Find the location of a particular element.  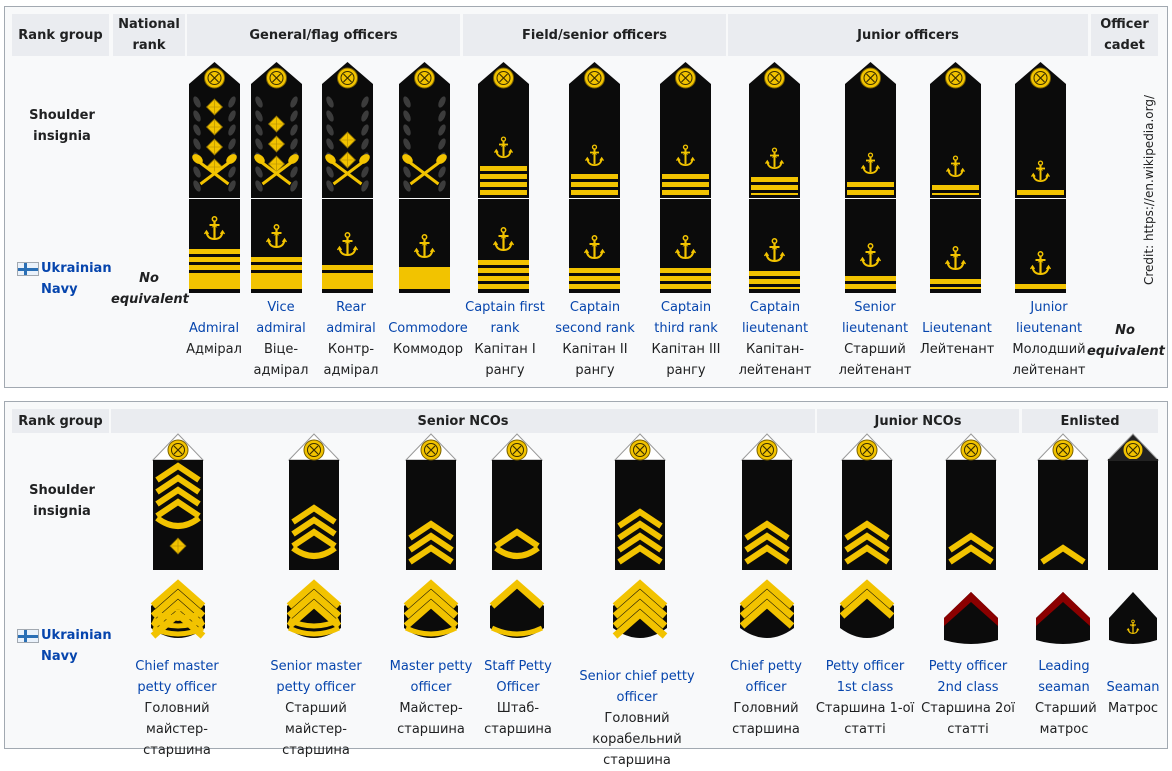

enlisted-rank-ukrainian: Старшина 2ої статті is located at coordinates (968, 719).